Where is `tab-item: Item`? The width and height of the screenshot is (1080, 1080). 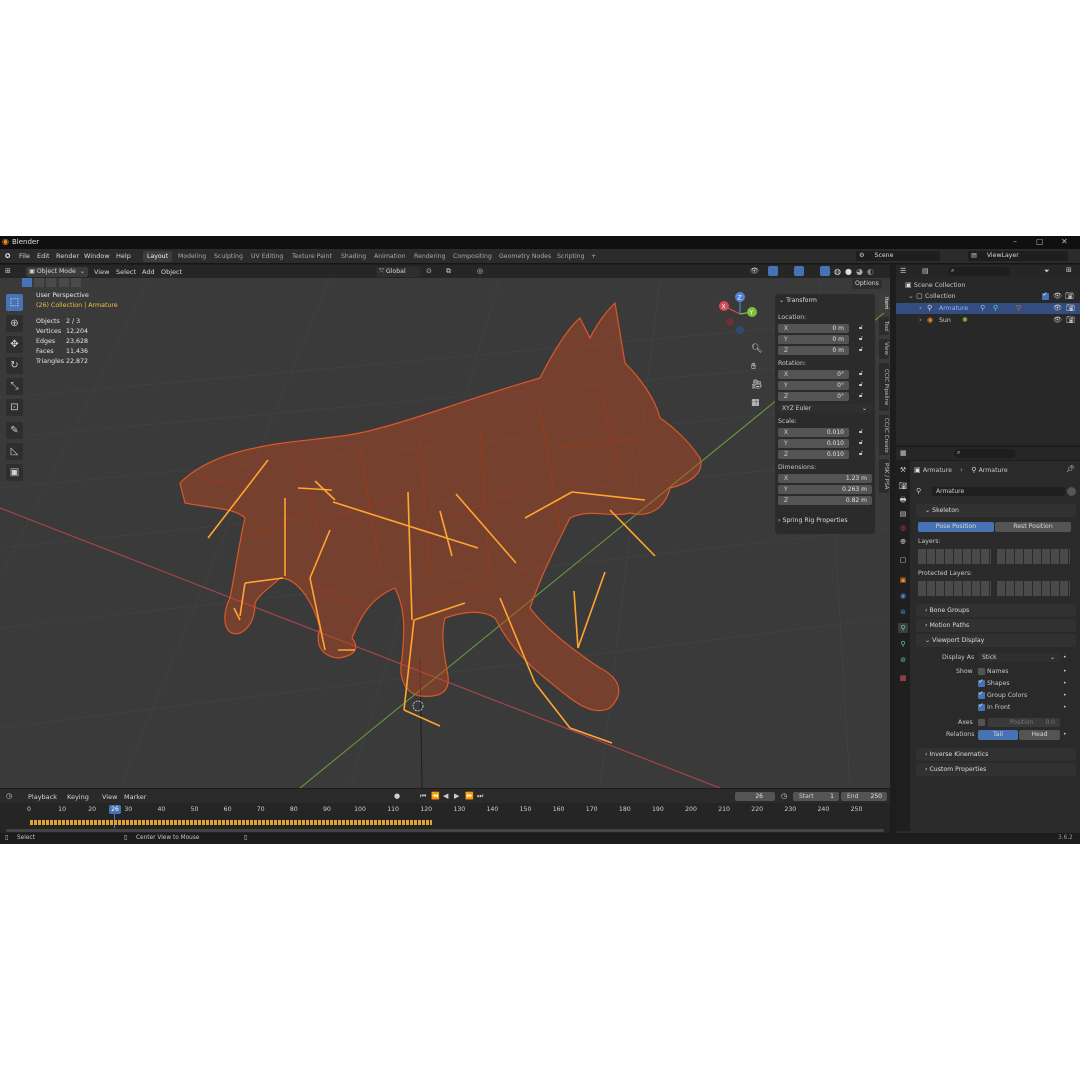
tab-item: Item is located at coordinates (884, 303).